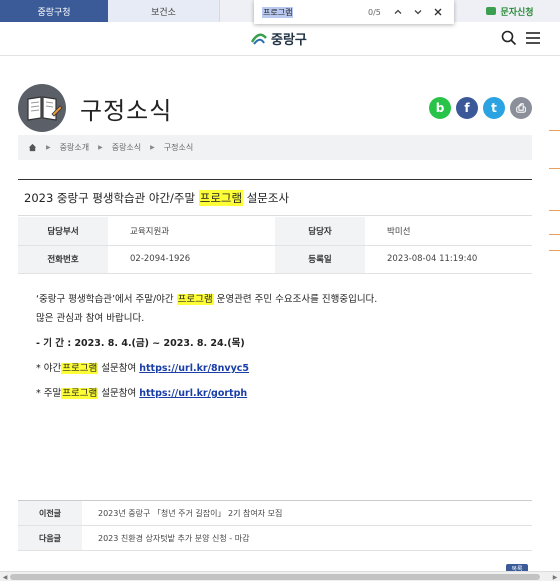  I want to click on find-next-button, so click(418, 12).